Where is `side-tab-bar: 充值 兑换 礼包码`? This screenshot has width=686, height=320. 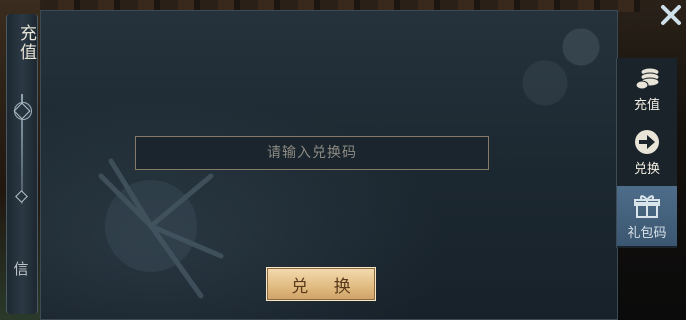 side-tab-bar: 充值 兑换 礼包码 is located at coordinates (646, 153).